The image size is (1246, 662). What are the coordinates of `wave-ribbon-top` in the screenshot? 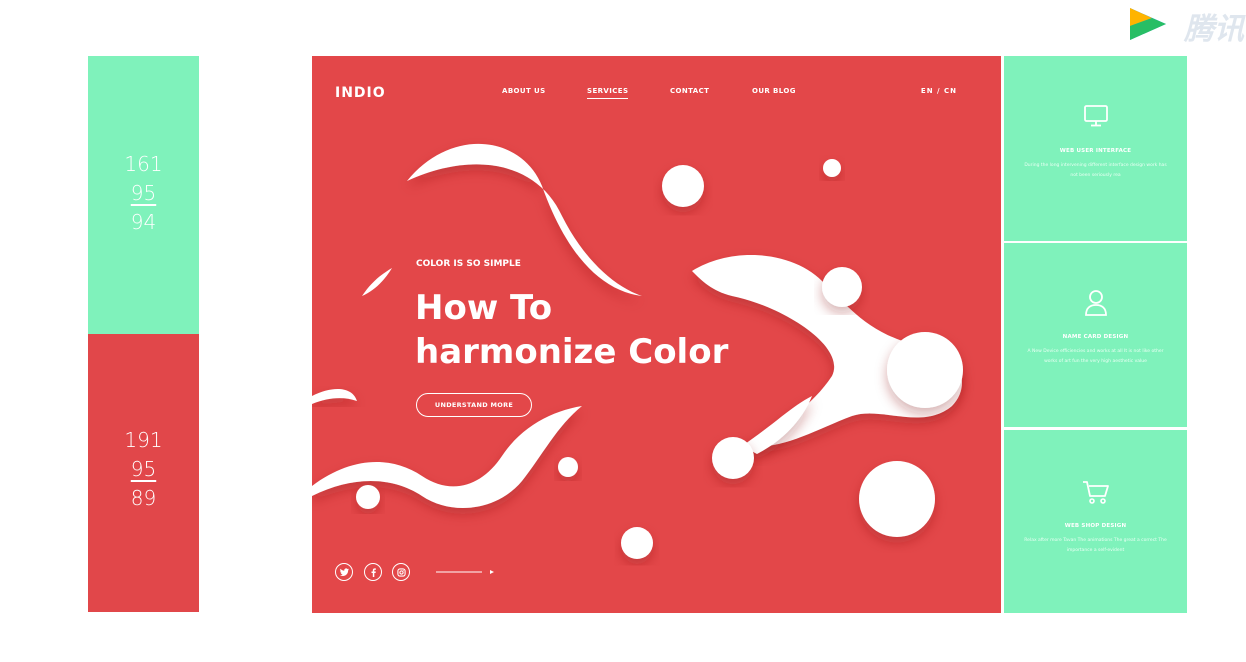 It's located at (524, 219).